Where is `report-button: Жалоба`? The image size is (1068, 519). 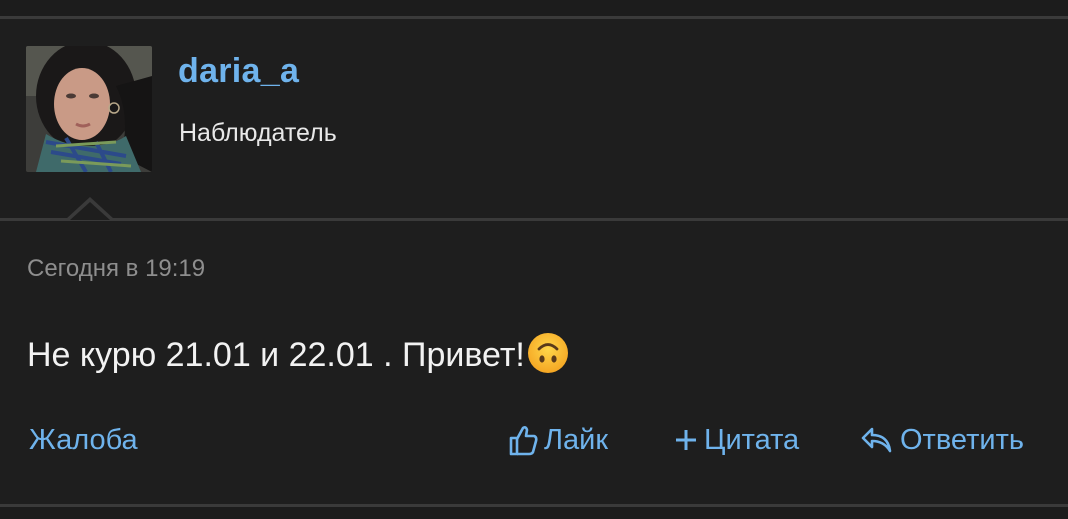 report-button: Жалоба is located at coordinates (83, 440).